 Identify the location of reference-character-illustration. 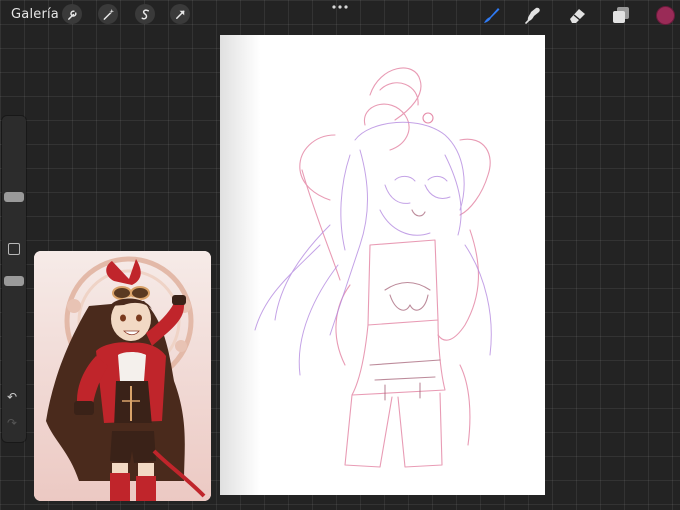
(122, 376).